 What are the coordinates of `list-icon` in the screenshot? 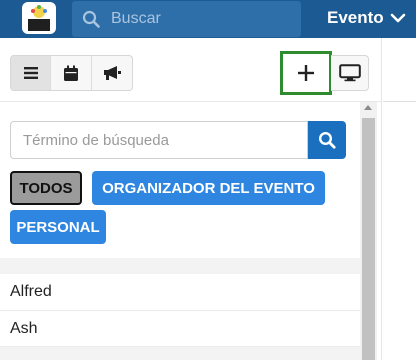 It's located at (30, 73).